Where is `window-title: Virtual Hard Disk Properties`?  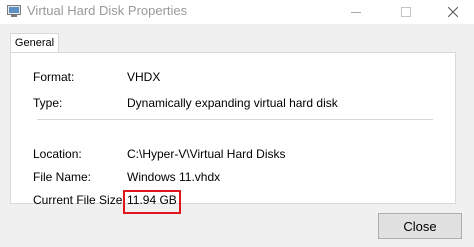 window-title: Virtual Hard Disk Properties is located at coordinates (107, 10).